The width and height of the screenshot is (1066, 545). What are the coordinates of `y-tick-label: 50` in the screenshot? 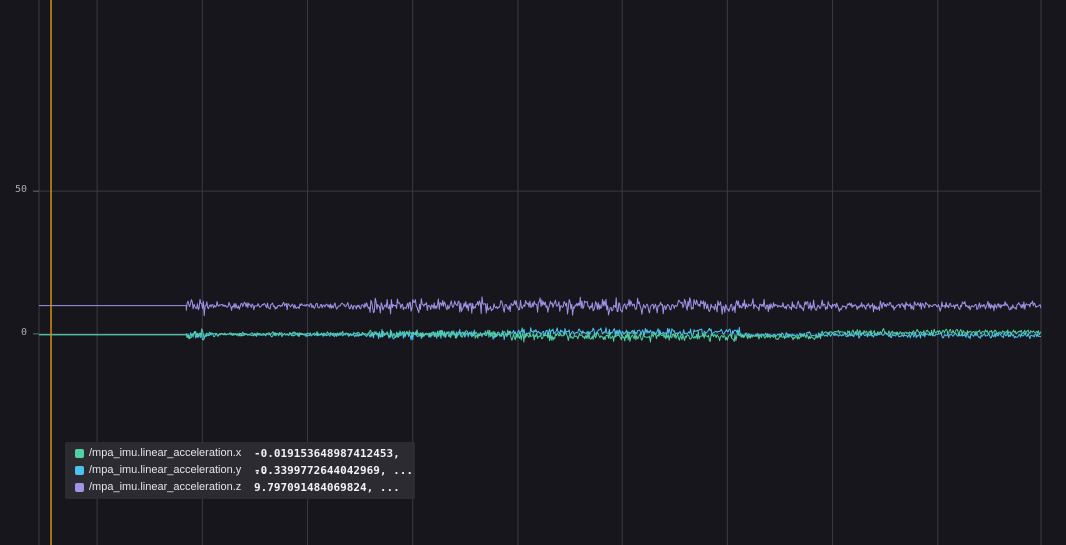 It's located at (20, 190).